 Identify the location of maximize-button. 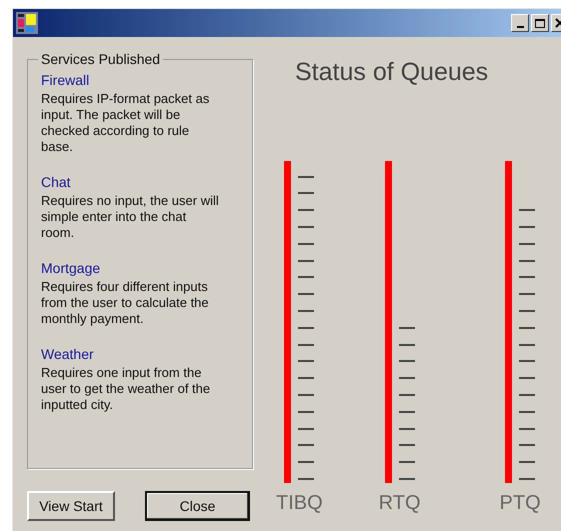
(540, 23).